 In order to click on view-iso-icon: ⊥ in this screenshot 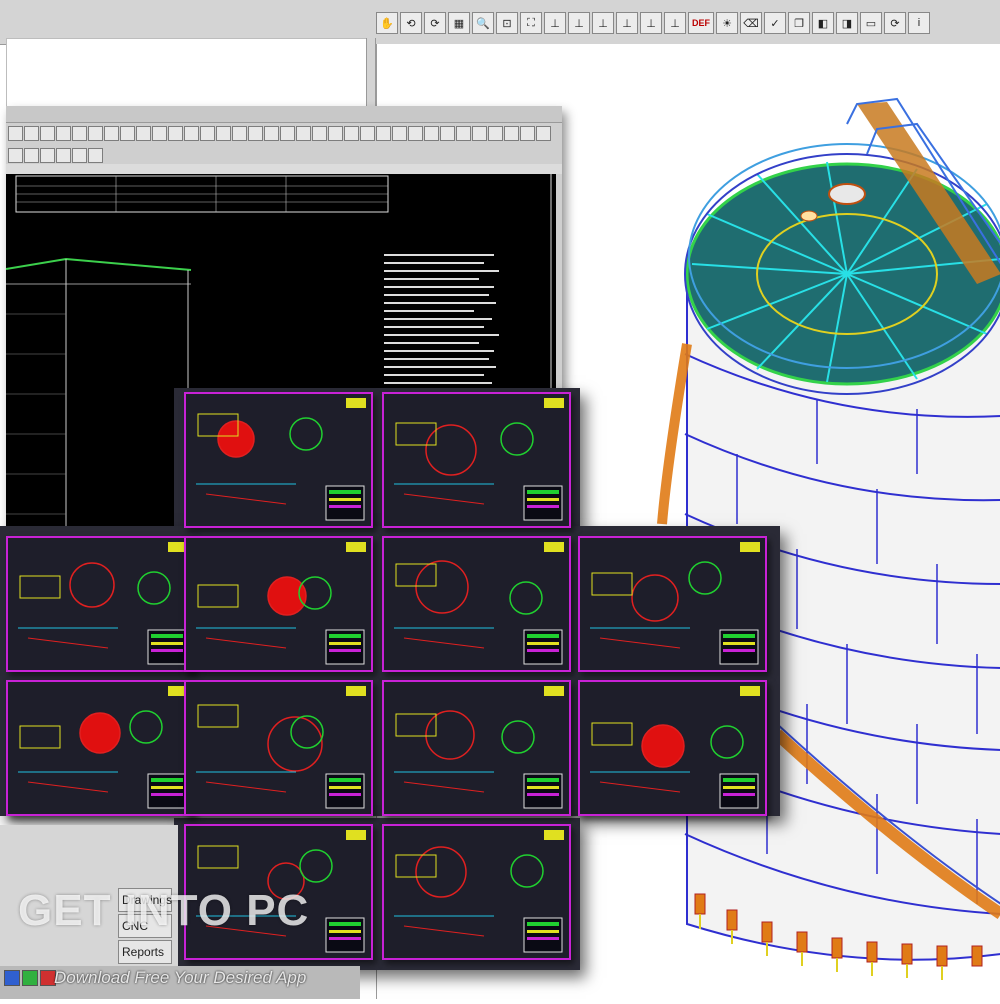, I will do `click(651, 23)`.